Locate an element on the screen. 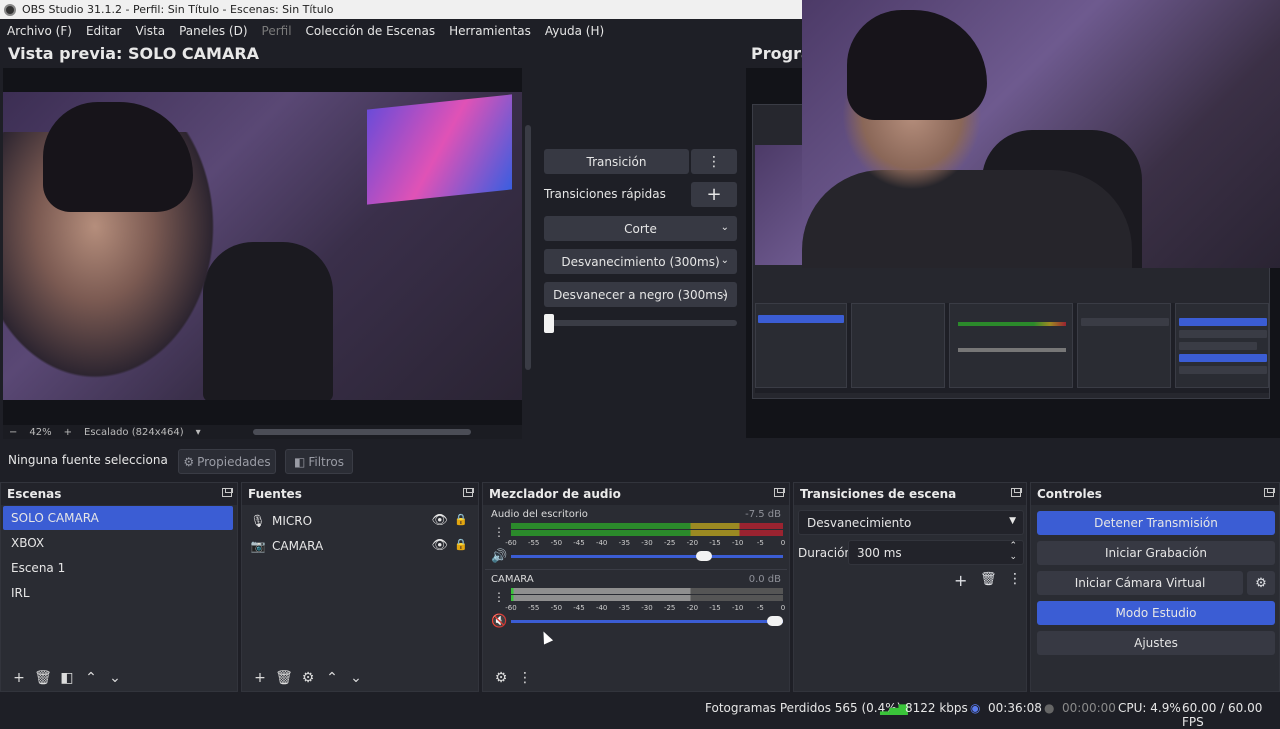 Image resolution: width=1280 pixels, height=729 pixels. controls-dock-header: Controles is located at coordinates (1155, 494).